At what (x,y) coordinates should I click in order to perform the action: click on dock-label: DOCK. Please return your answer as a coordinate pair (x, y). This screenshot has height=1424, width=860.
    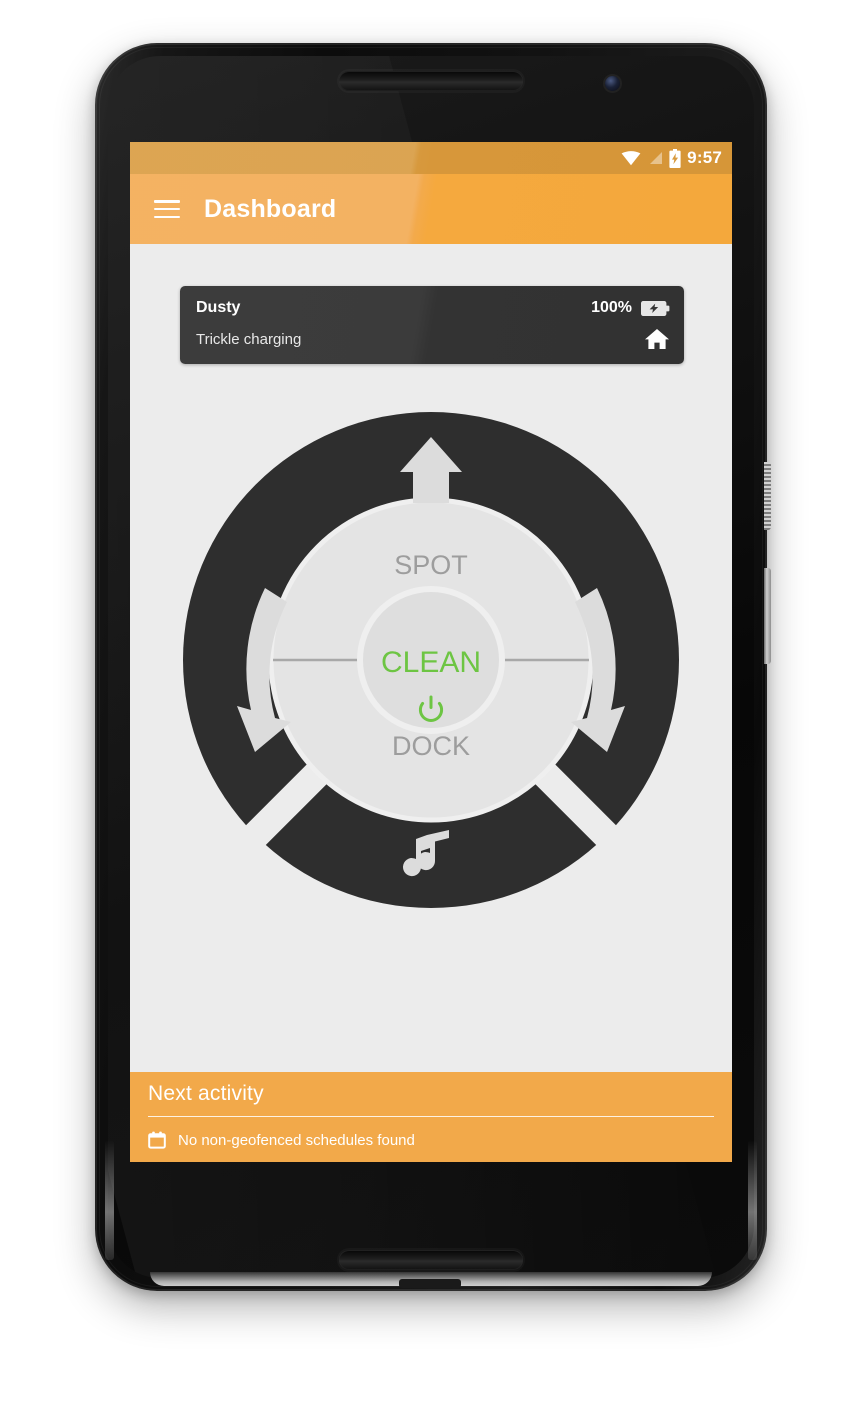
    Looking at the image, I should click on (431, 746).